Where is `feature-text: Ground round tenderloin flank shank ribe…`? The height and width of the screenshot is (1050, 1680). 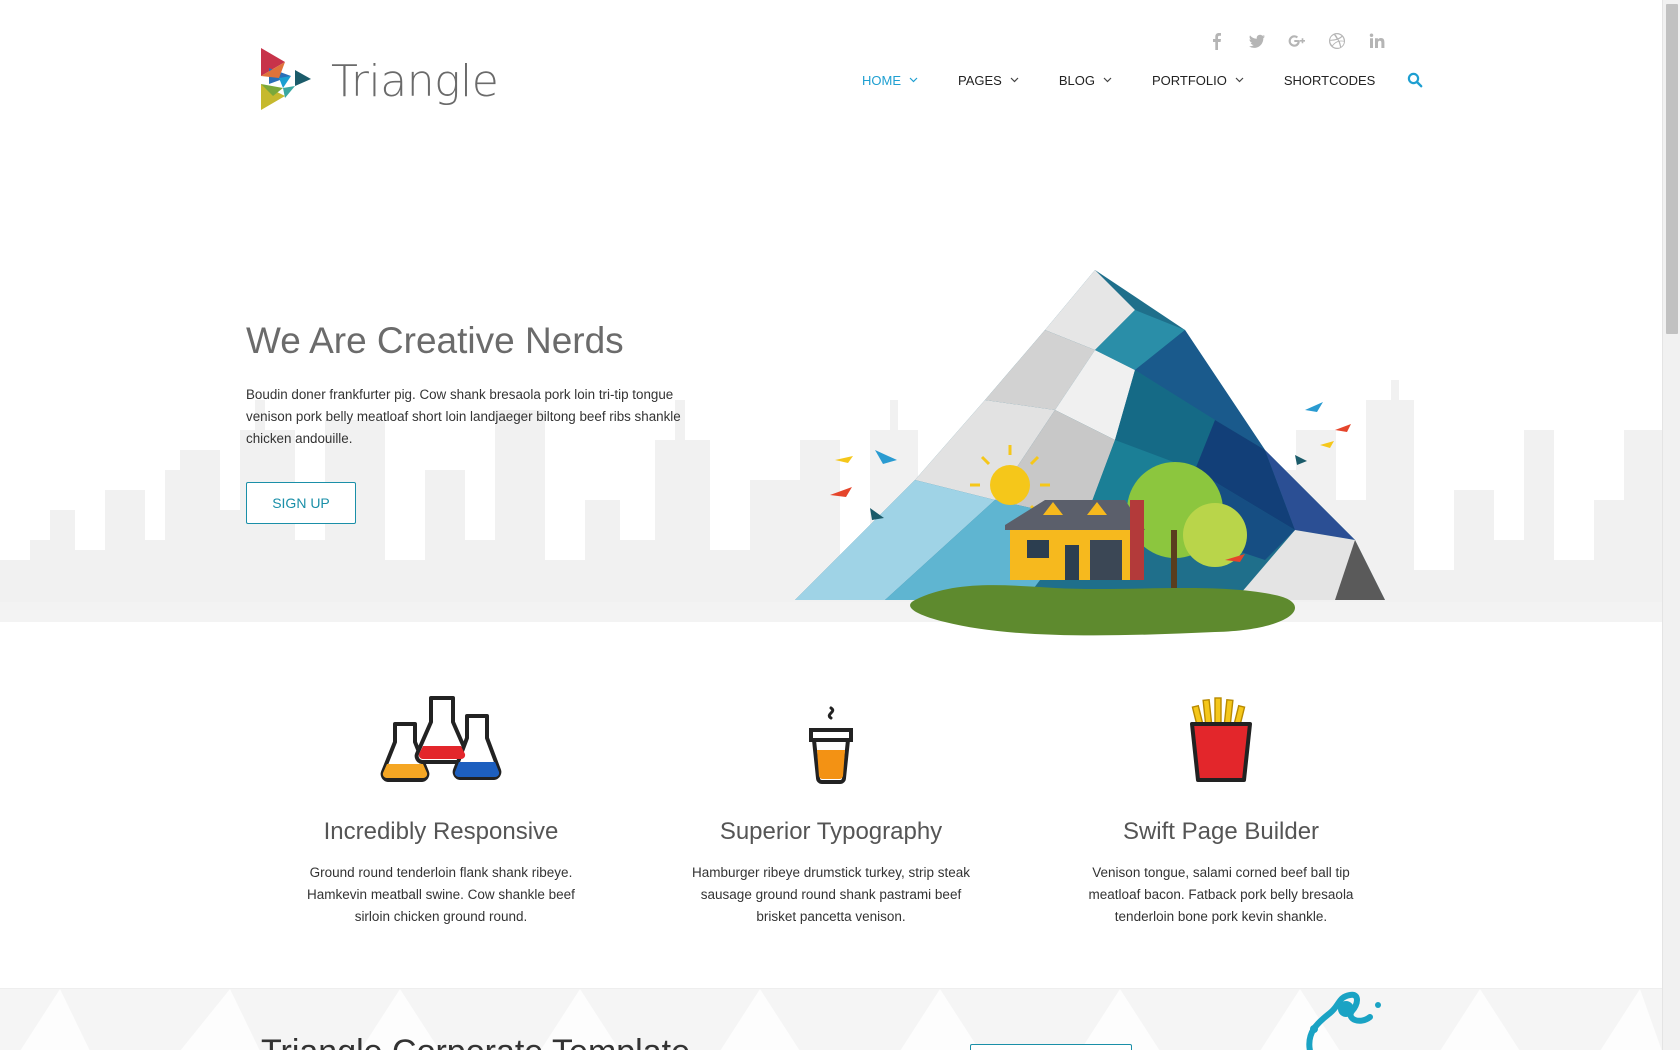
feature-text: Ground round tenderloin flank shank ribe… is located at coordinates (441, 894).